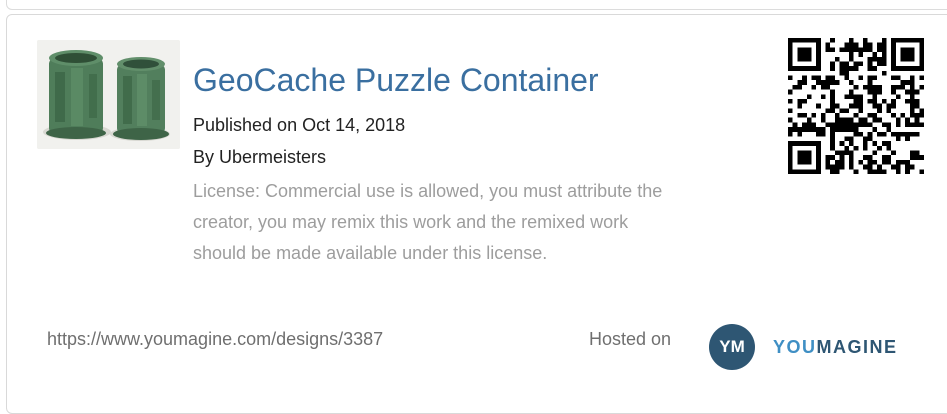 The height and width of the screenshot is (414, 947). Describe the element at coordinates (732, 347) in the screenshot. I see `youmagine-logo-badge: YM` at that location.